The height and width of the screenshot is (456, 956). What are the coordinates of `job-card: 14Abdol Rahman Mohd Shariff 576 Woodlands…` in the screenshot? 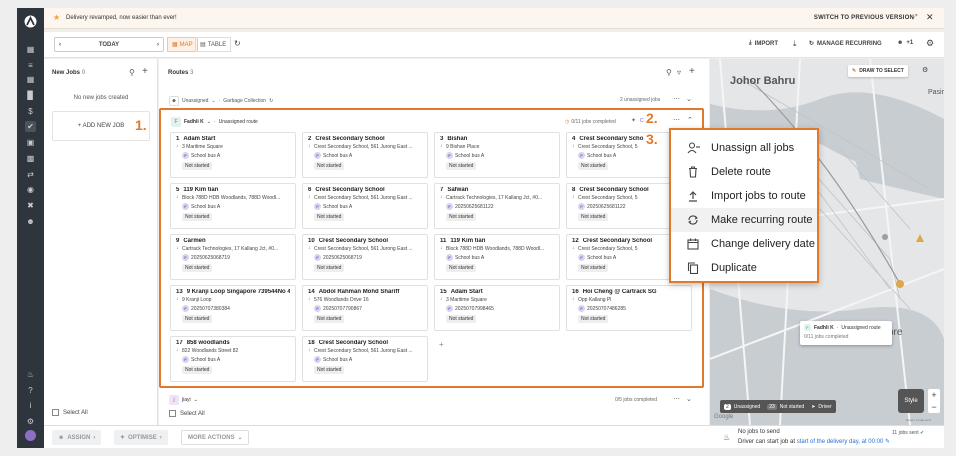 It's located at (365, 308).